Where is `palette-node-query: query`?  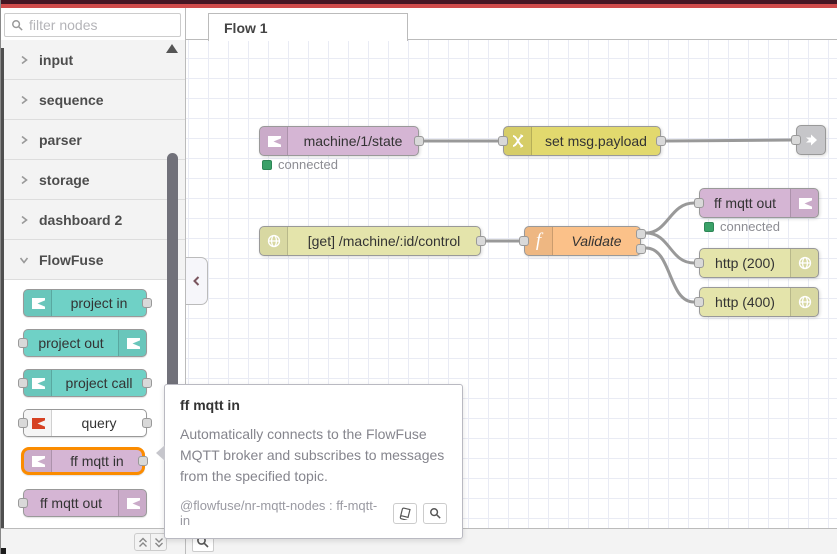
palette-node-query: query is located at coordinates (85, 423).